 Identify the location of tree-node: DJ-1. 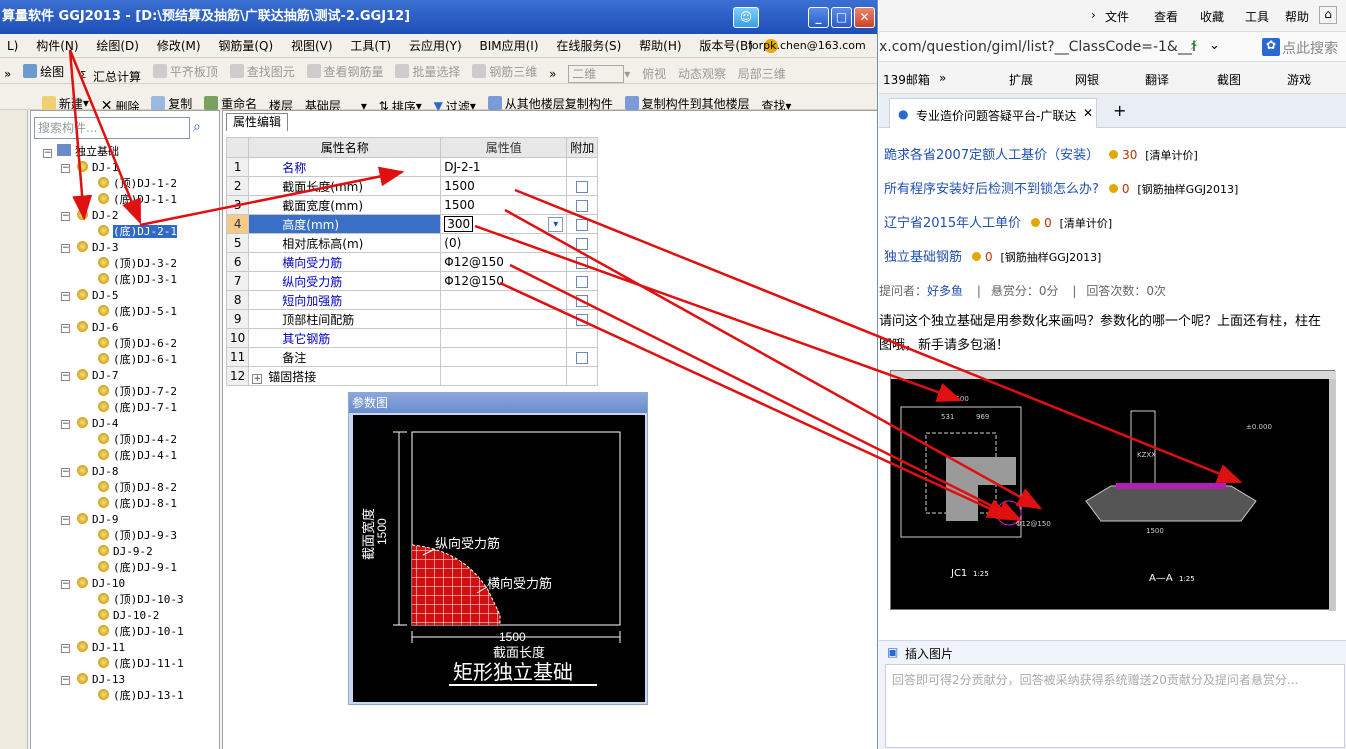
(98, 168).